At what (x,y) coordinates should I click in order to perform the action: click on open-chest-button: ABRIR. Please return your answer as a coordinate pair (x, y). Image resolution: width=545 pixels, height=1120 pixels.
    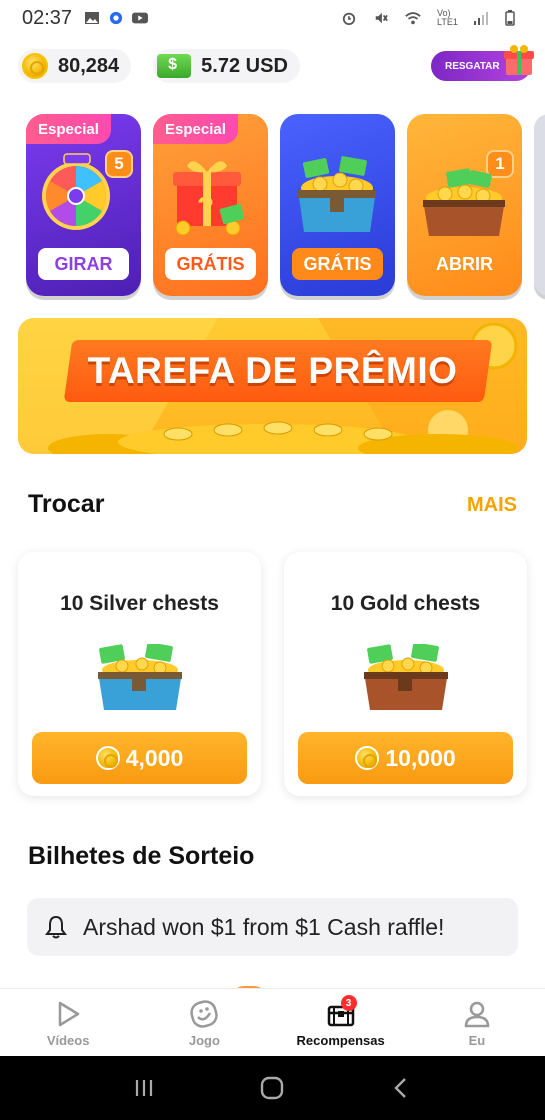
    Looking at the image, I should click on (464, 264).